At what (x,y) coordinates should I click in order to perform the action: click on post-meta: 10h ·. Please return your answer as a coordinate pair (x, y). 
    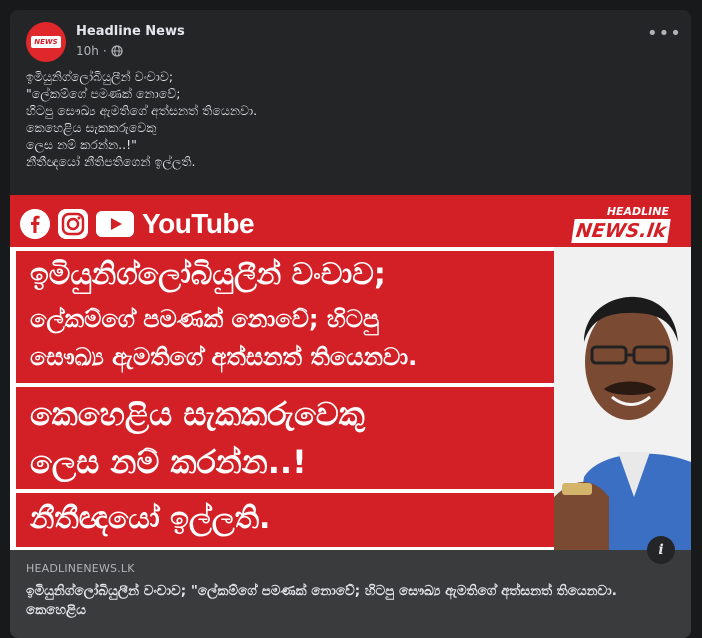
    Looking at the image, I should click on (99, 51).